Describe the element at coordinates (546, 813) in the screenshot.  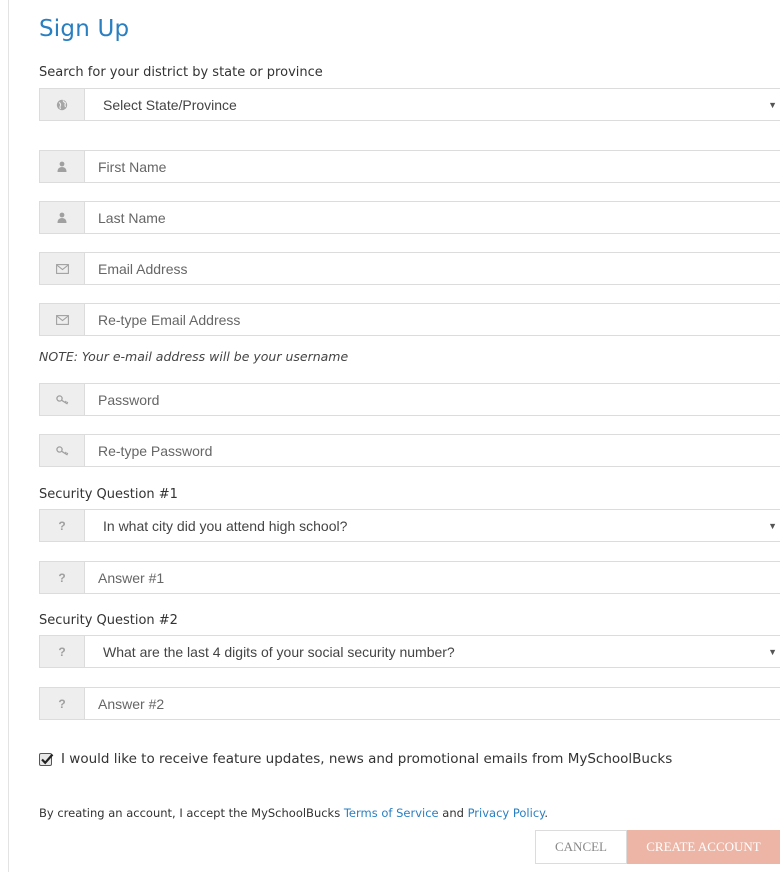
I see `terms-suffix: .` at that location.